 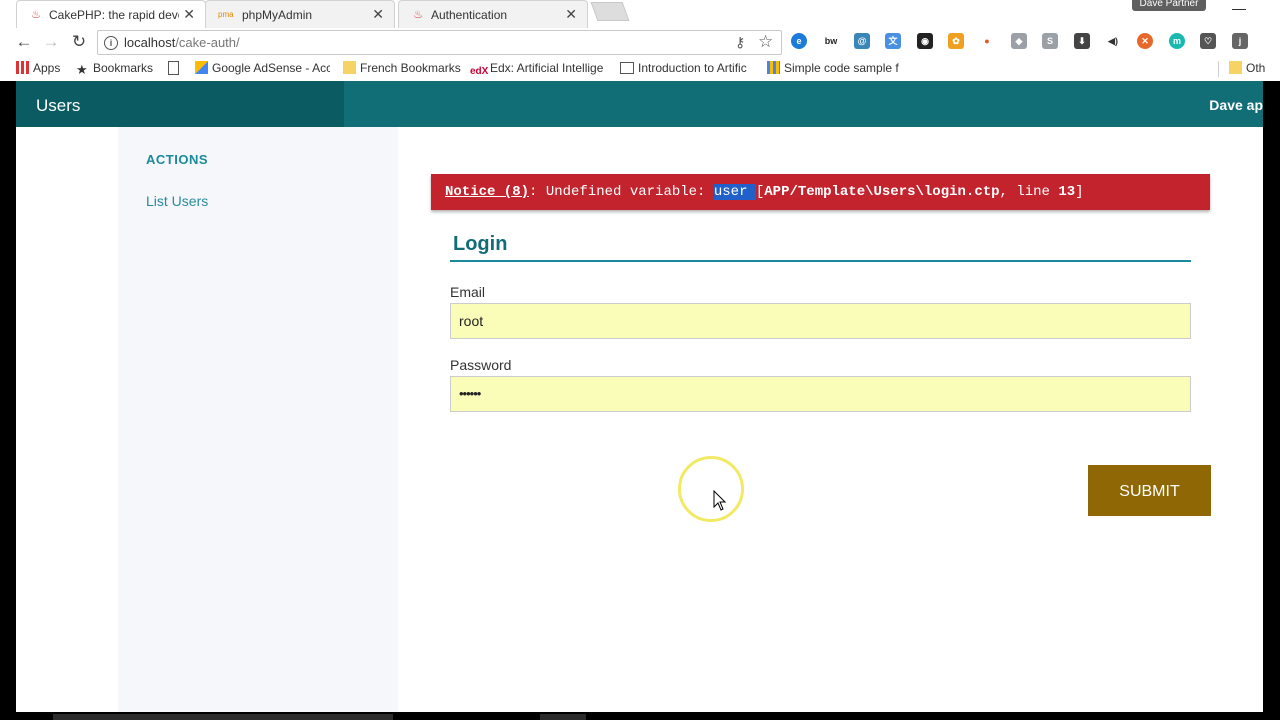 What do you see at coordinates (51, 42) in the screenshot?
I see `forward-arrow-icon: →` at bounding box center [51, 42].